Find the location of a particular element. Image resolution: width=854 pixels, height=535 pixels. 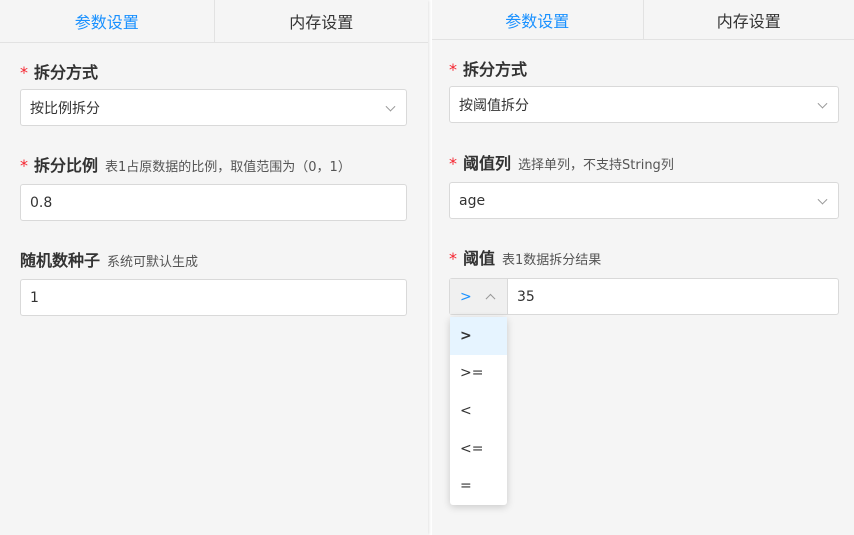

right-tab-bar: 参数设置 内存设置 is located at coordinates (643, 20).